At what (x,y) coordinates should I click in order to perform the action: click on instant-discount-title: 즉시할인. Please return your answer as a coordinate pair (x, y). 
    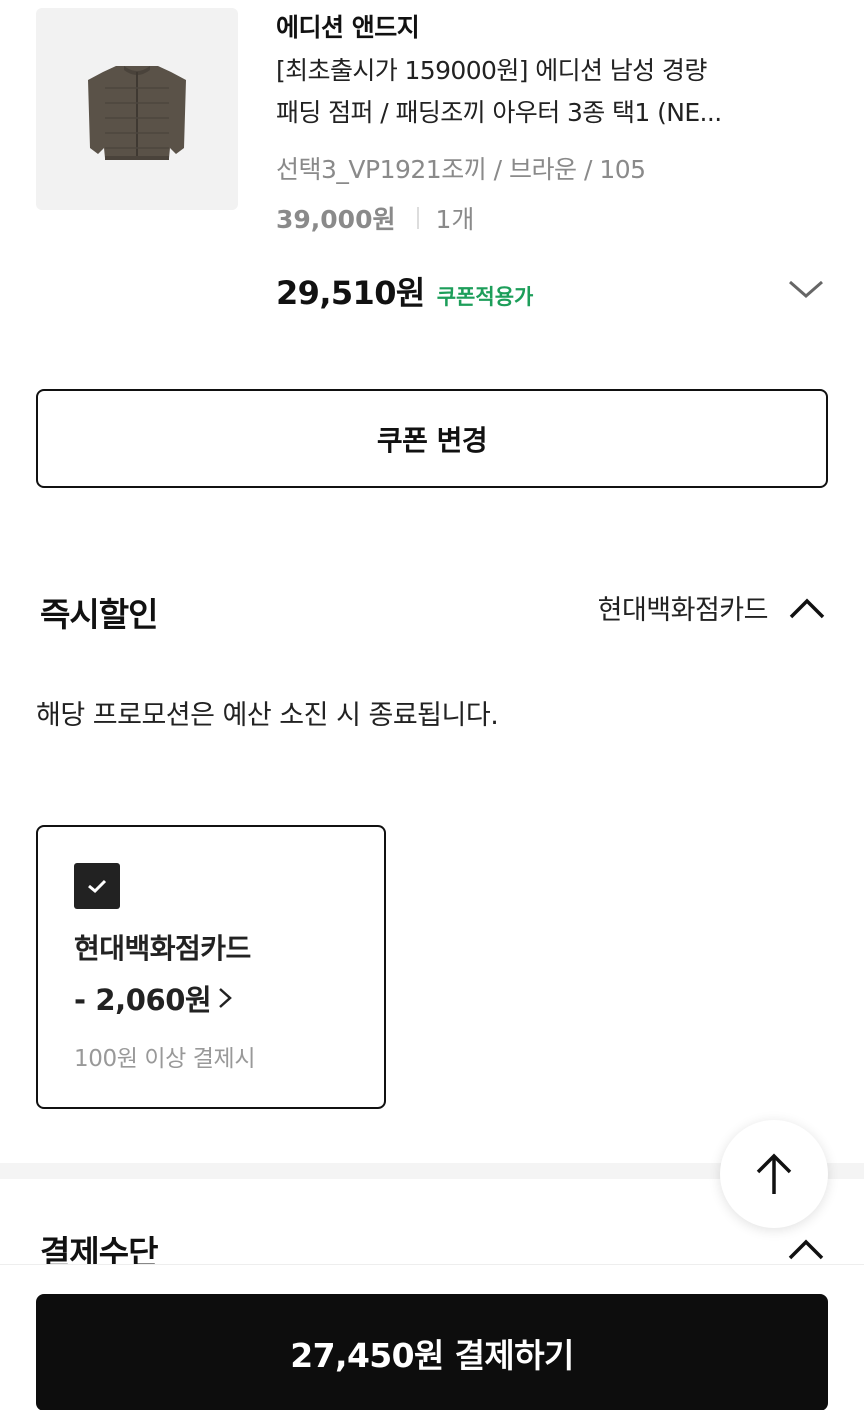
    Looking at the image, I should click on (99, 614).